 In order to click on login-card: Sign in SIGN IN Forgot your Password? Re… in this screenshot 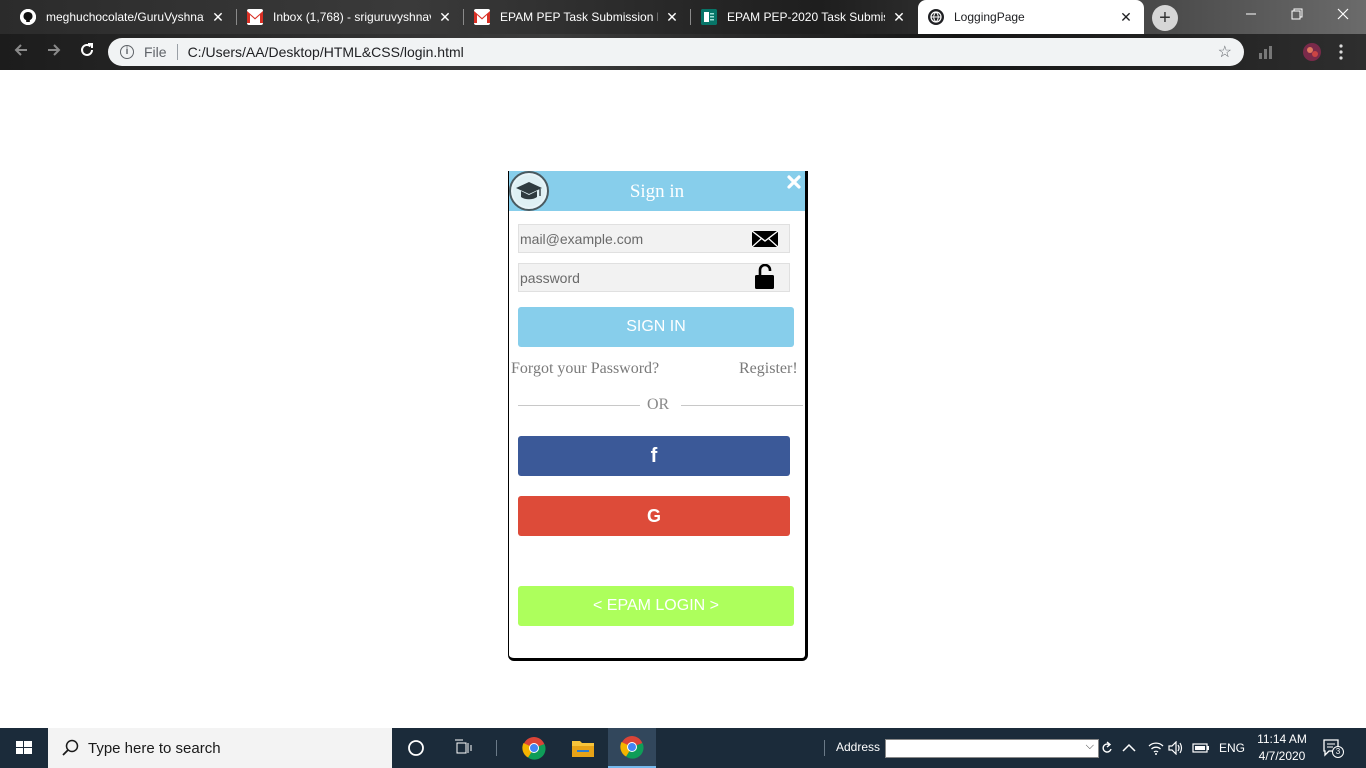, I will do `click(658, 416)`.